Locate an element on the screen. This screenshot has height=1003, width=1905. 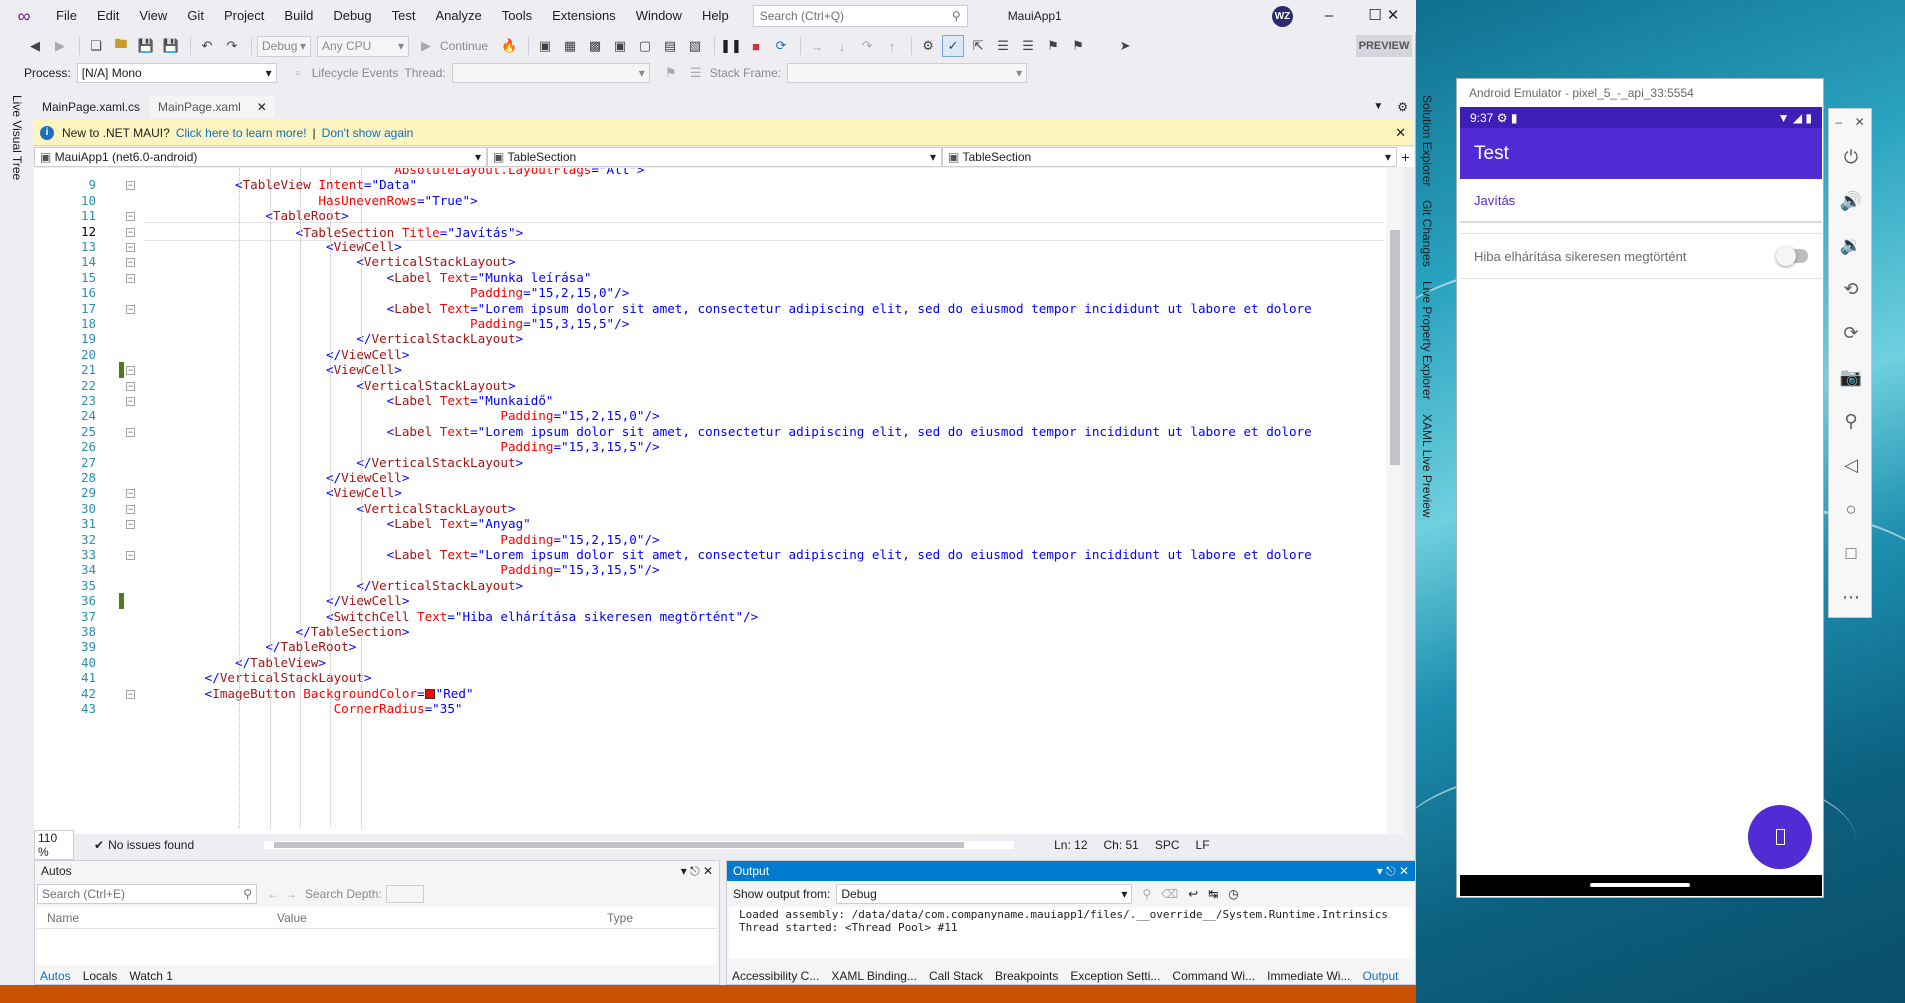
configuration-select: Debug ▾ is located at coordinates (284, 46).